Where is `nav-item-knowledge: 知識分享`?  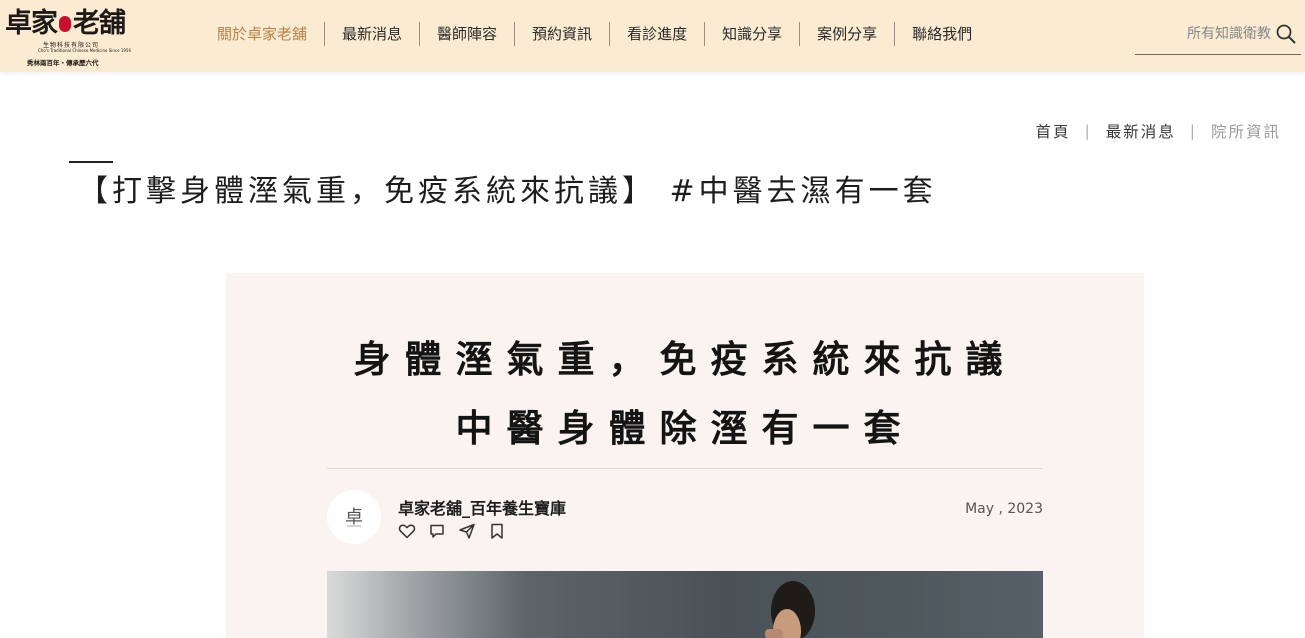
nav-item-knowledge: 知識分享 is located at coordinates (751, 34).